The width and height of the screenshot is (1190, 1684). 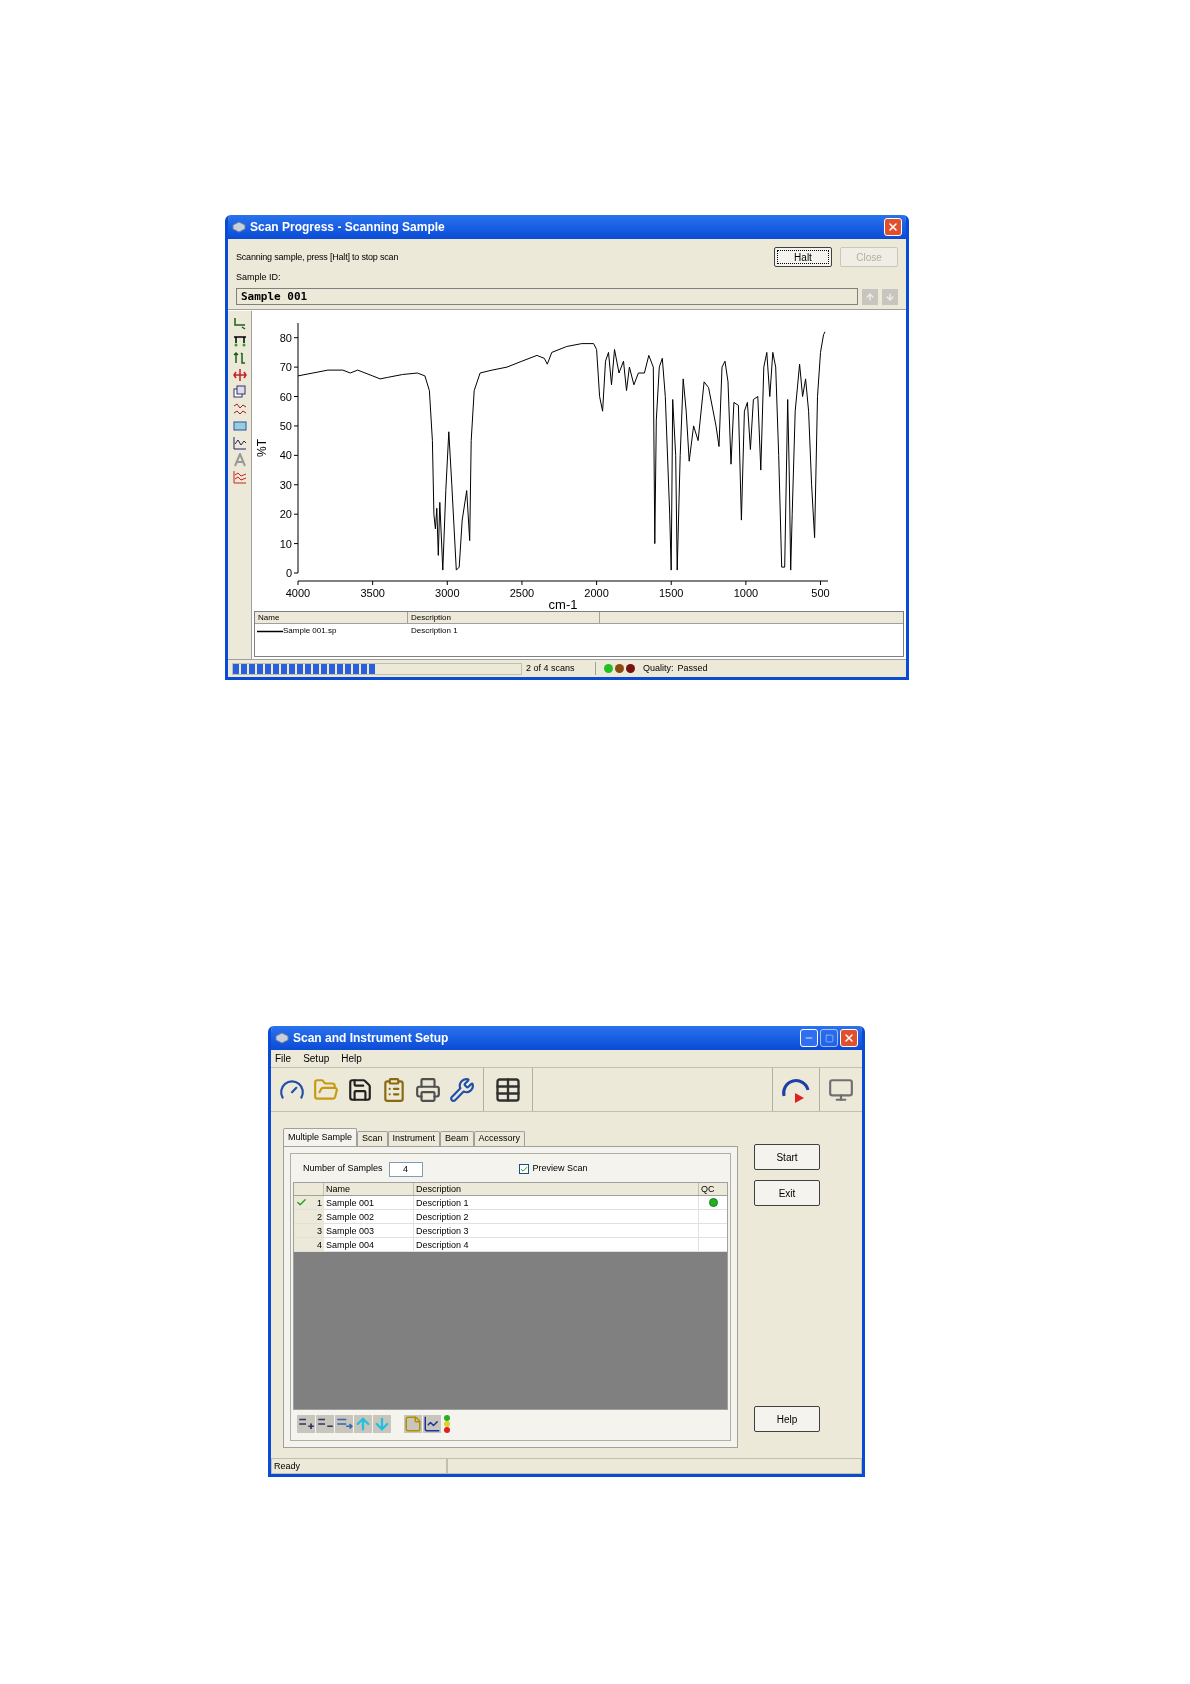 I want to click on dialog-button: Start, so click(x=787, y=1157).